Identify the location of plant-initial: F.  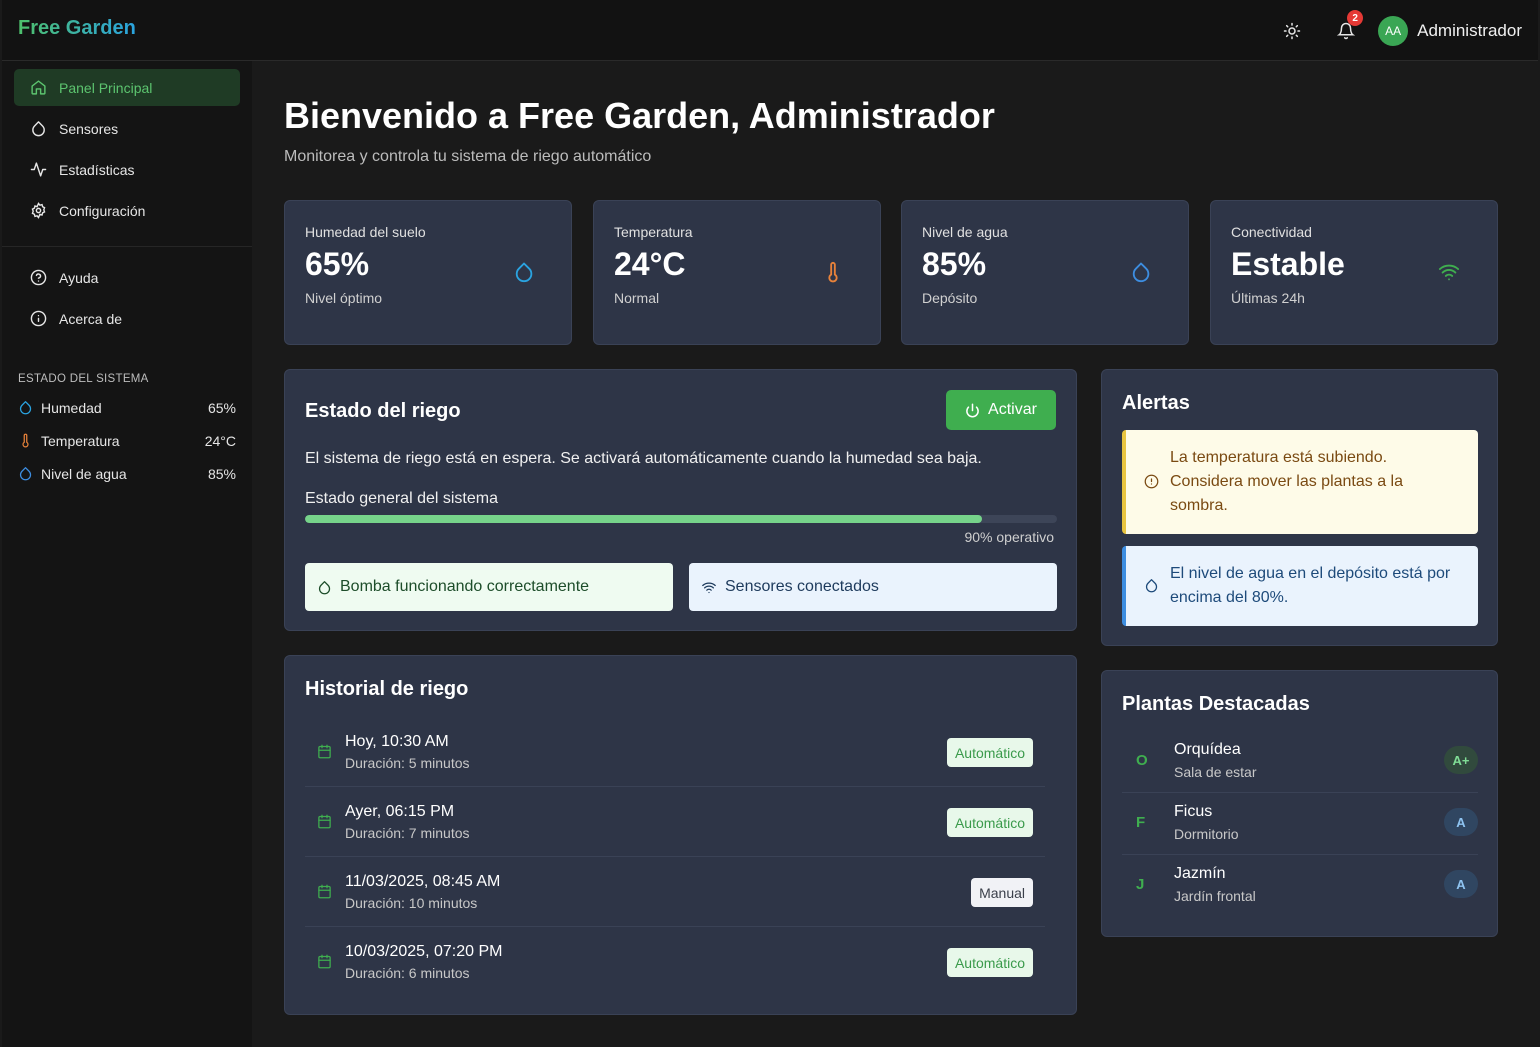
(1141, 822).